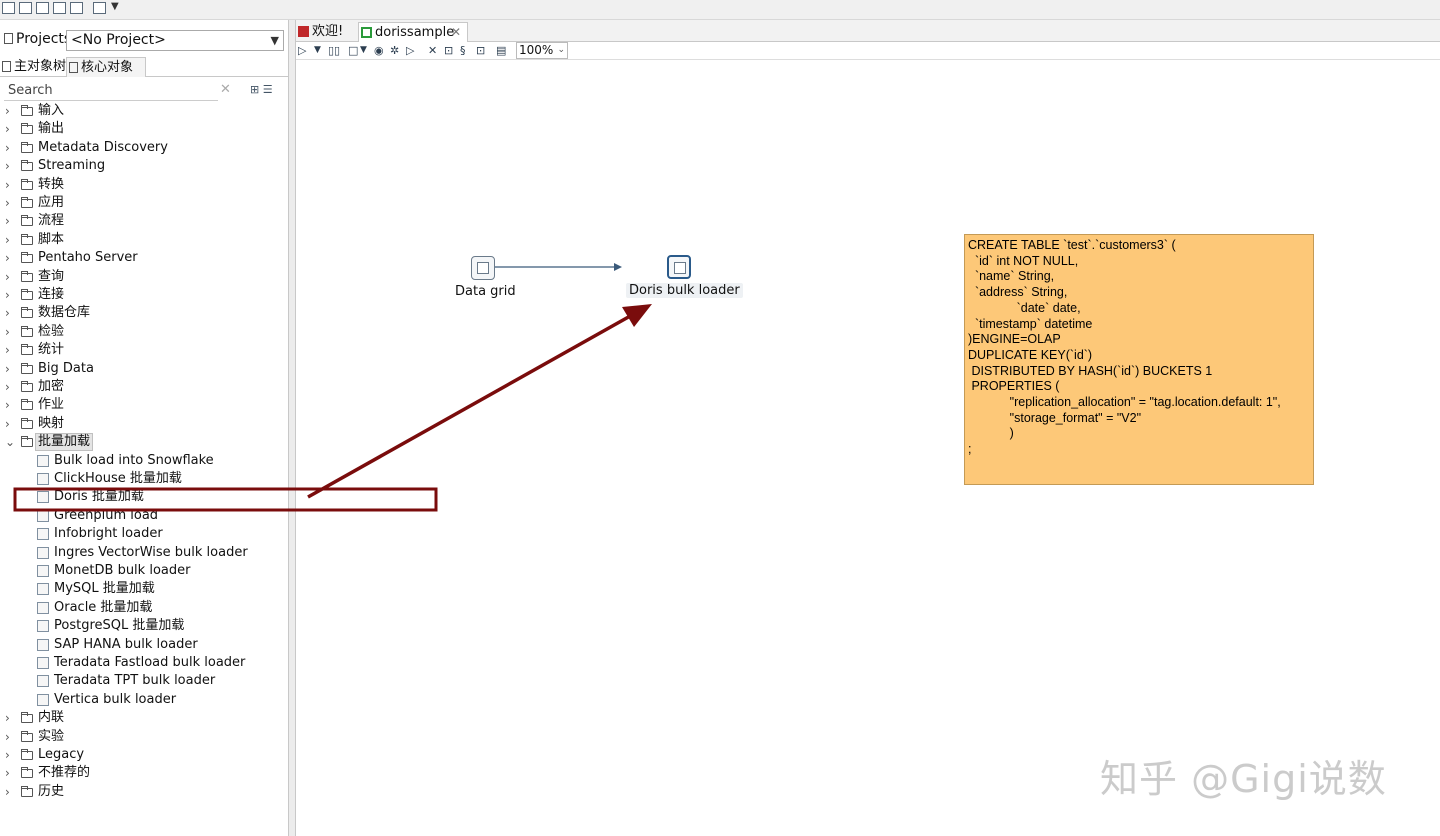 The image size is (1440, 836). I want to click on tree-step-item: ClickHouse 批量加载, so click(144, 479).